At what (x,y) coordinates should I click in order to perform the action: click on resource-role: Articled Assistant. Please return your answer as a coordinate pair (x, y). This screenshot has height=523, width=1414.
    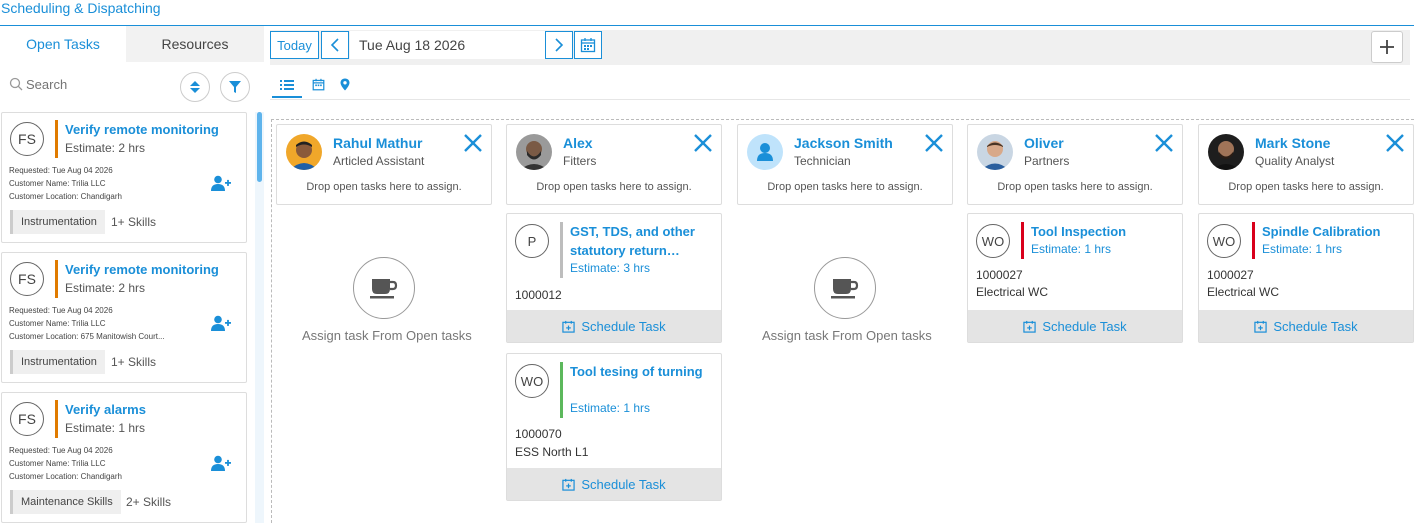
    Looking at the image, I should click on (379, 161).